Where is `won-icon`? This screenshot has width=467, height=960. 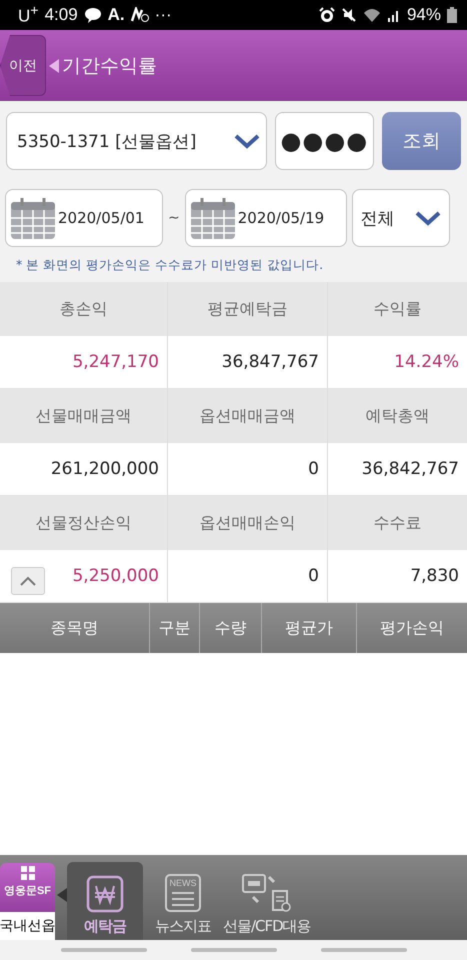 won-icon is located at coordinates (105, 894).